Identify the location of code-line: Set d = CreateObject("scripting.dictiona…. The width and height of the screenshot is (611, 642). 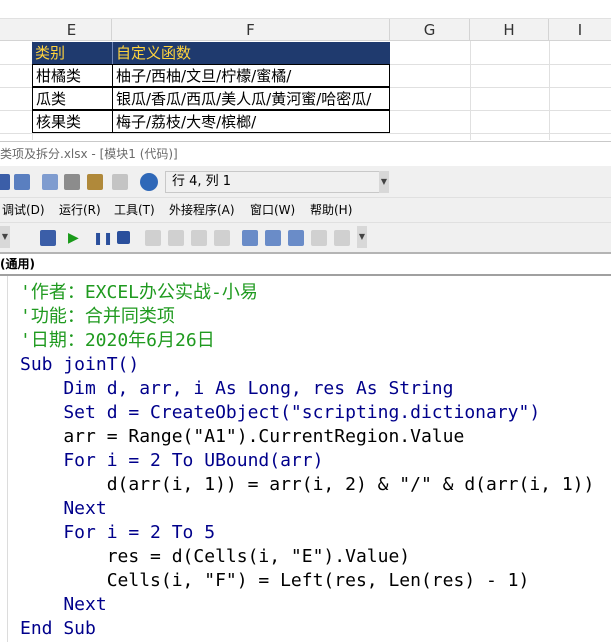
(280, 412).